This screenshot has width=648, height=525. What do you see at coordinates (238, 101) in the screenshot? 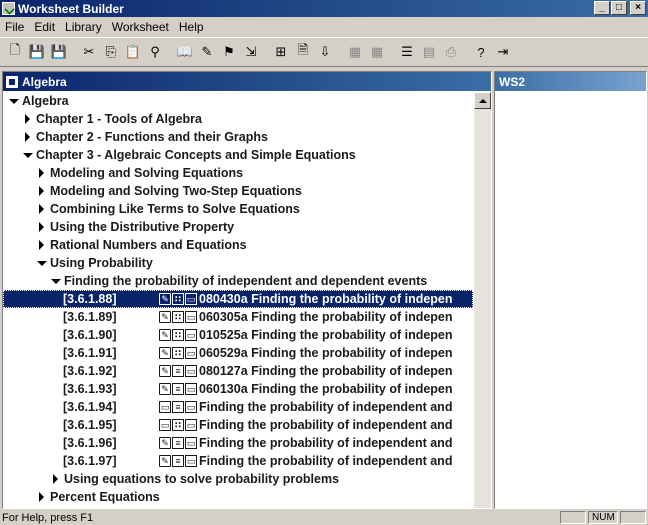
I see `tree-node: Algebra` at bounding box center [238, 101].